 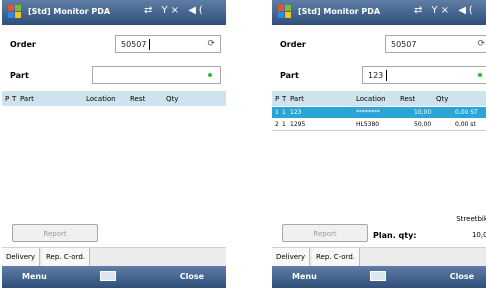 I want to click on part-input, so click(x=156, y=75).